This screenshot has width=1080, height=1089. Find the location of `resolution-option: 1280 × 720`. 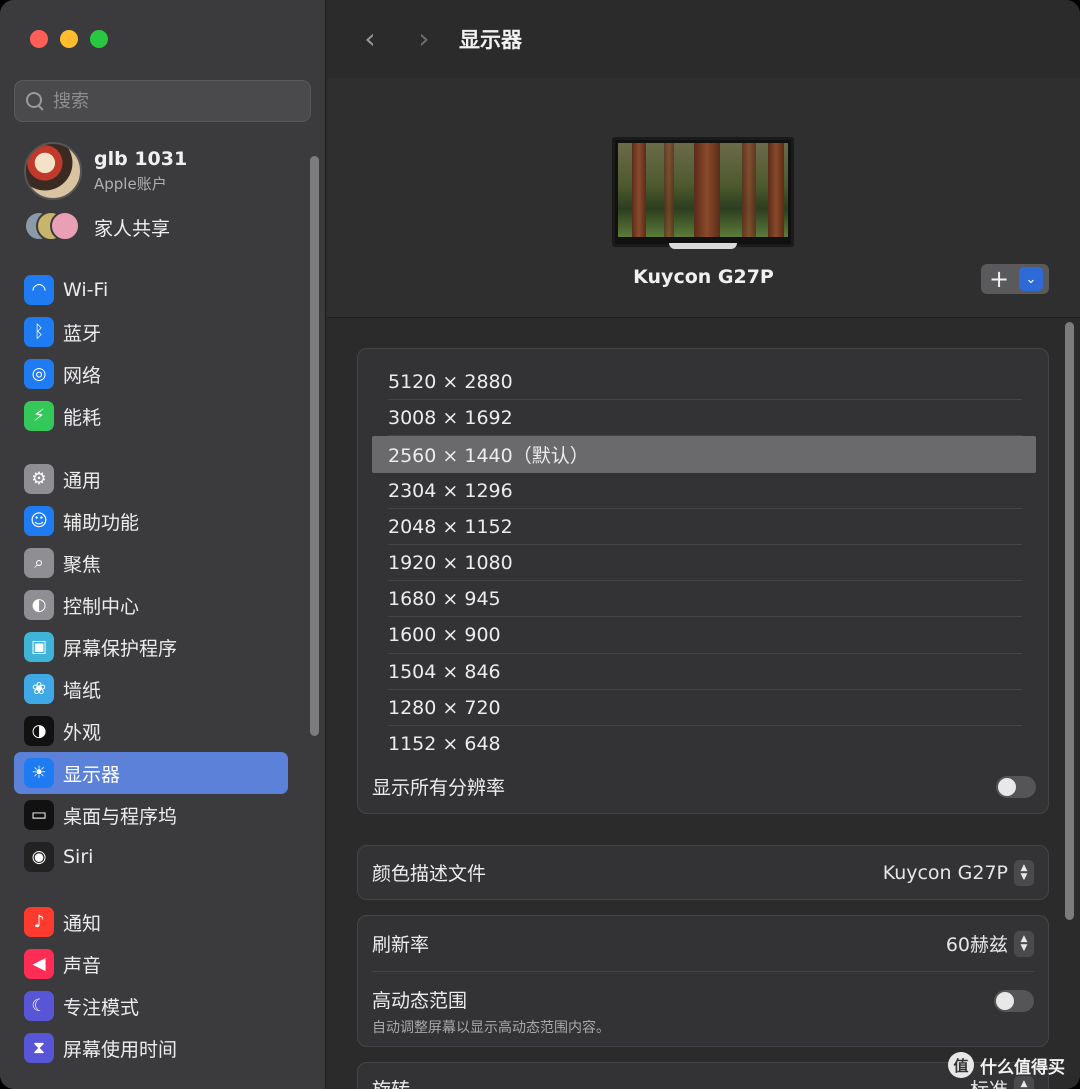

resolution-option: 1280 × 720 is located at coordinates (704, 708).